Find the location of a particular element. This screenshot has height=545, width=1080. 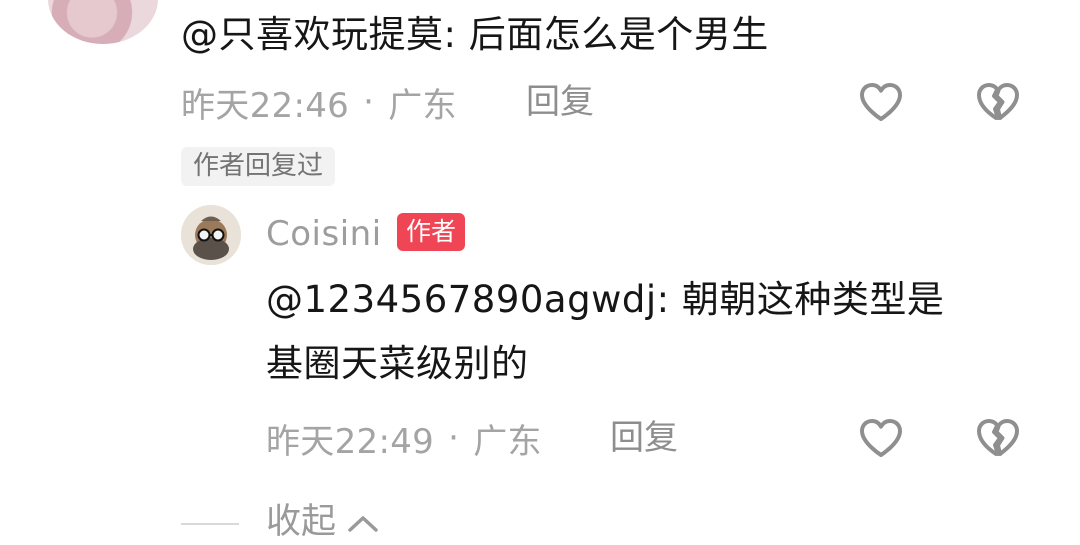

comment-text: @只喜欢玩提莫: 后面怎么是个男生 is located at coordinates (475, 34).